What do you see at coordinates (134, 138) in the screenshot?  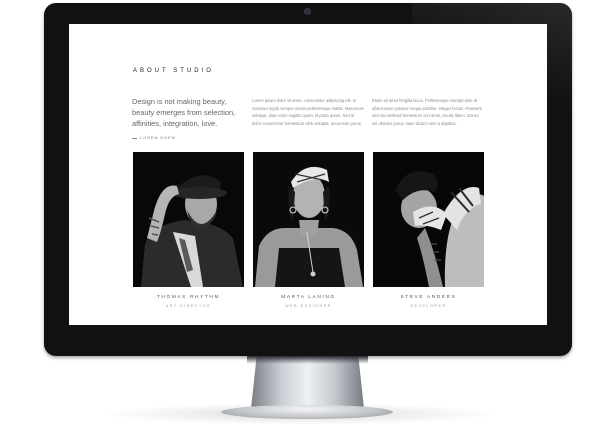 I see `dash-icon` at bounding box center [134, 138].